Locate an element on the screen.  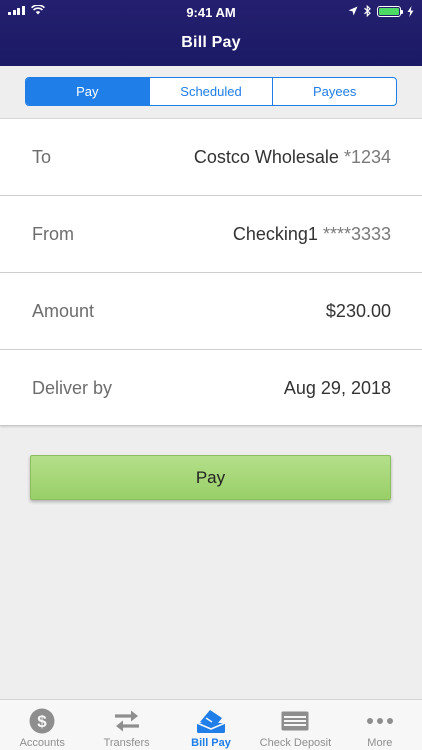
status-right is located at coordinates (381, 11).